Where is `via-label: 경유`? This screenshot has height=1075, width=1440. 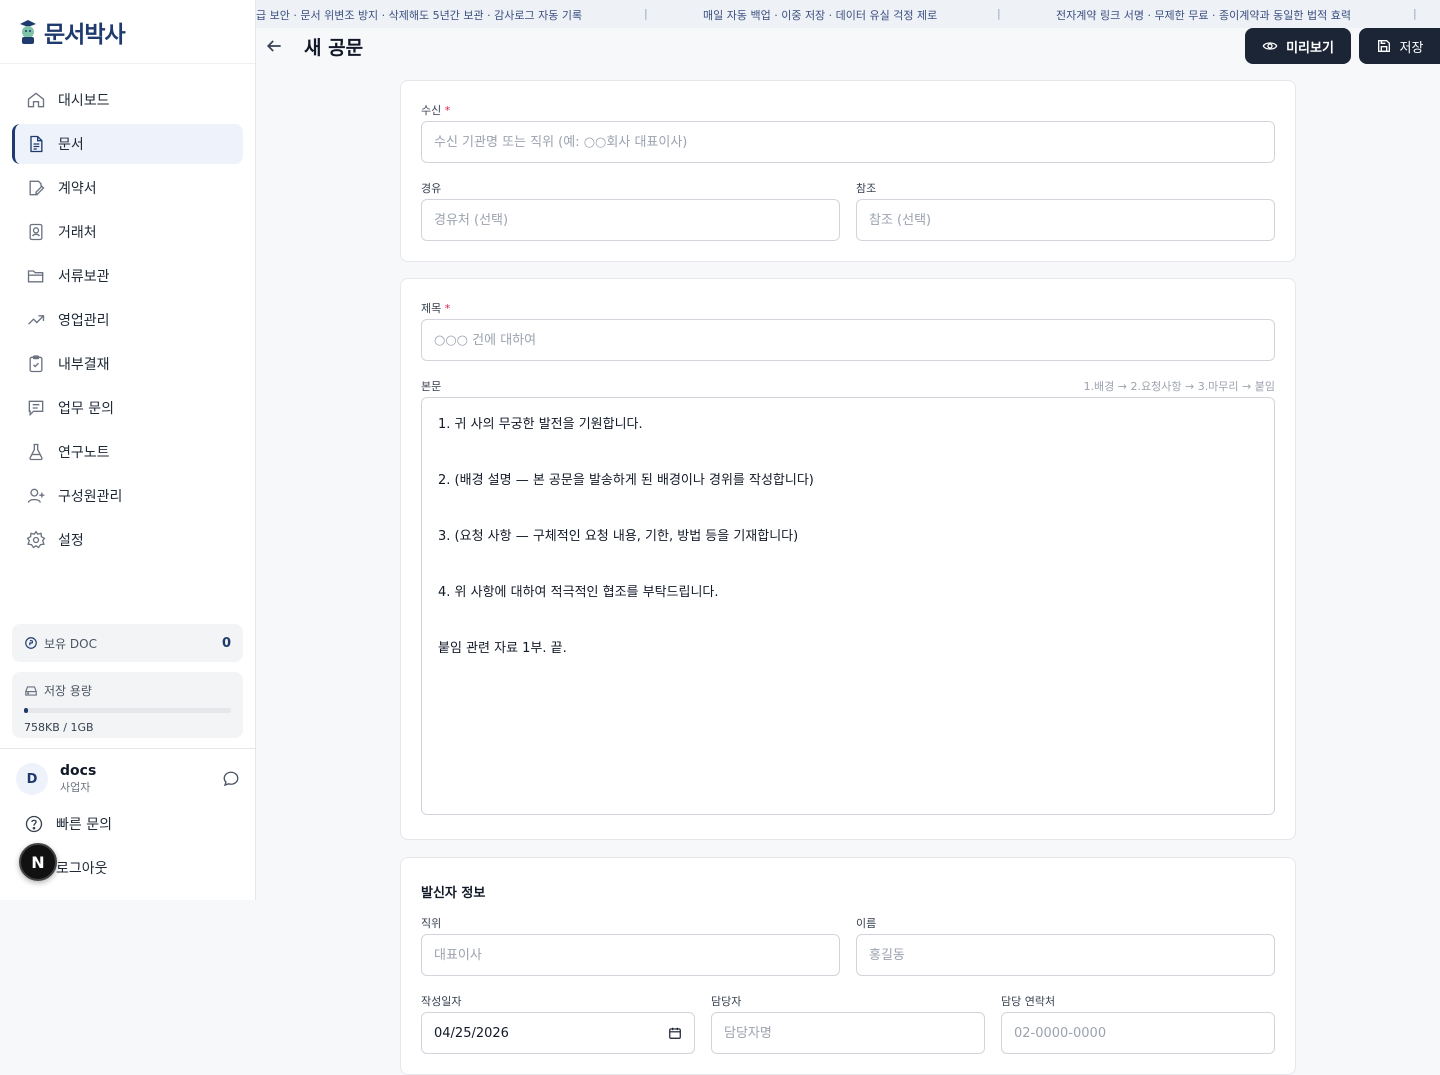 via-label: 경유 is located at coordinates (431, 188).